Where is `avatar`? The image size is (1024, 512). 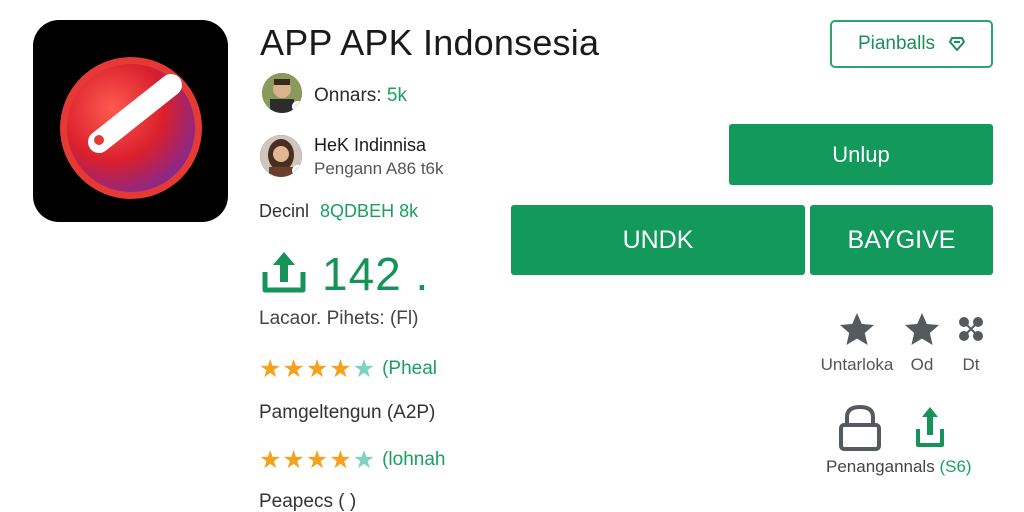 avatar is located at coordinates (282, 93).